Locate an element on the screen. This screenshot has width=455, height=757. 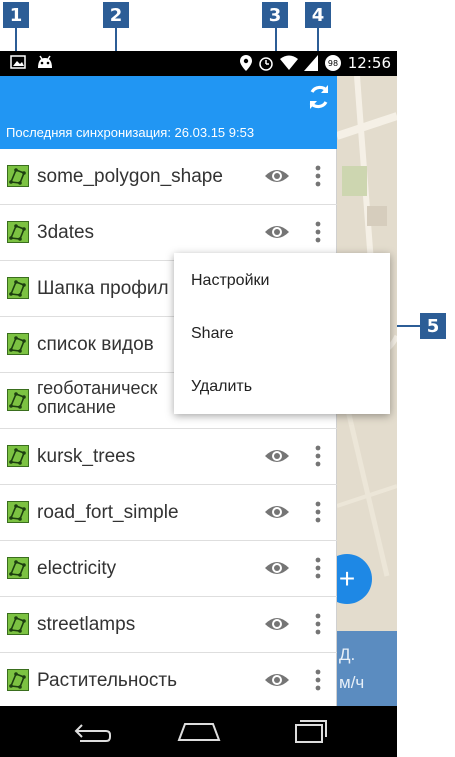
layer-name: Растительность is located at coordinates (107, 680).